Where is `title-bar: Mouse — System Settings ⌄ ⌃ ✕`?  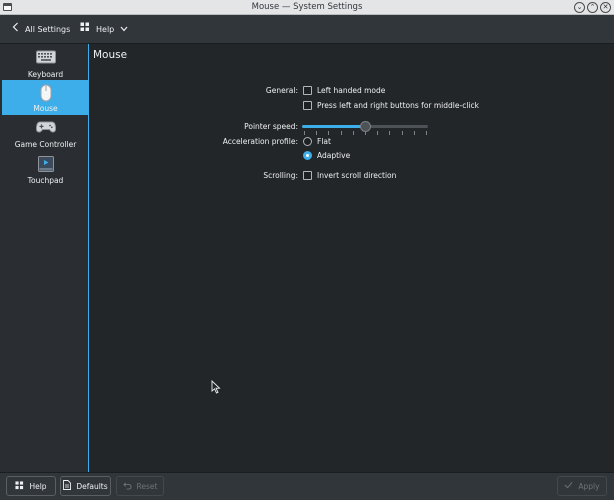
title-bar: Mouse — System Settings ⌄ ⌃ ✕ is located at coordinates (307, 7).